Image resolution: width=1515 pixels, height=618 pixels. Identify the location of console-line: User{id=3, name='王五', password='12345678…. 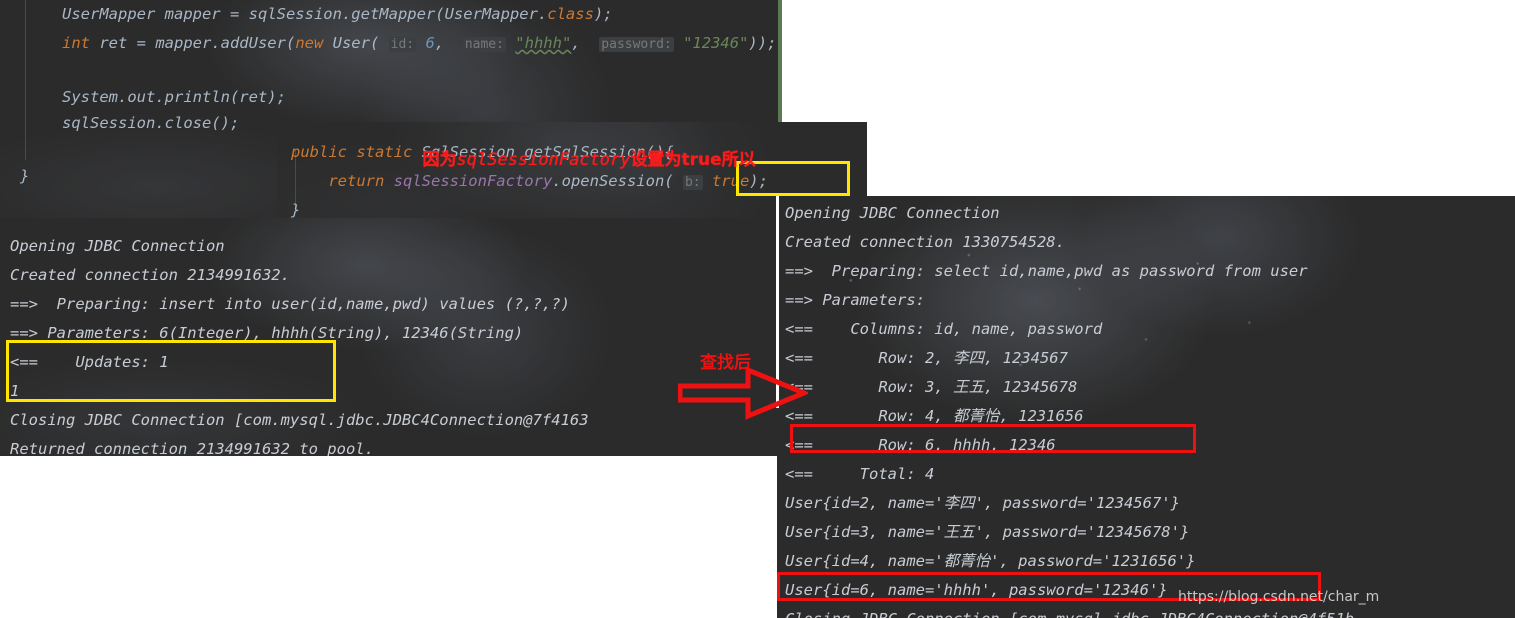
(987, 532).